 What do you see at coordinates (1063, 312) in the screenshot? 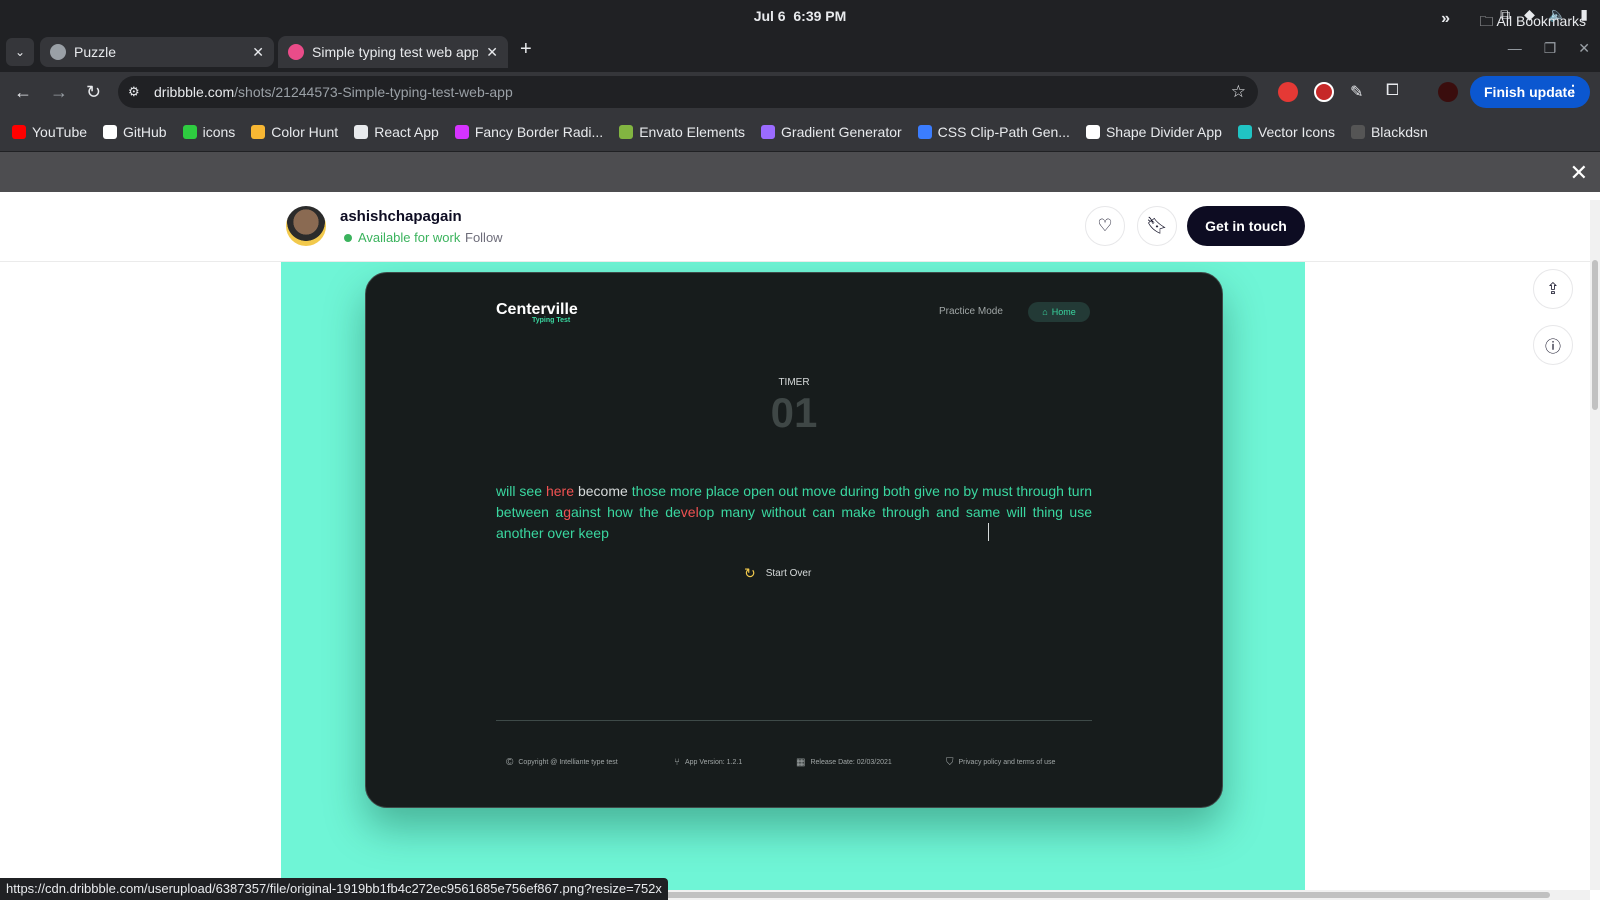
I see `nav-home-label: Home` at bounding box center [1063, 312].